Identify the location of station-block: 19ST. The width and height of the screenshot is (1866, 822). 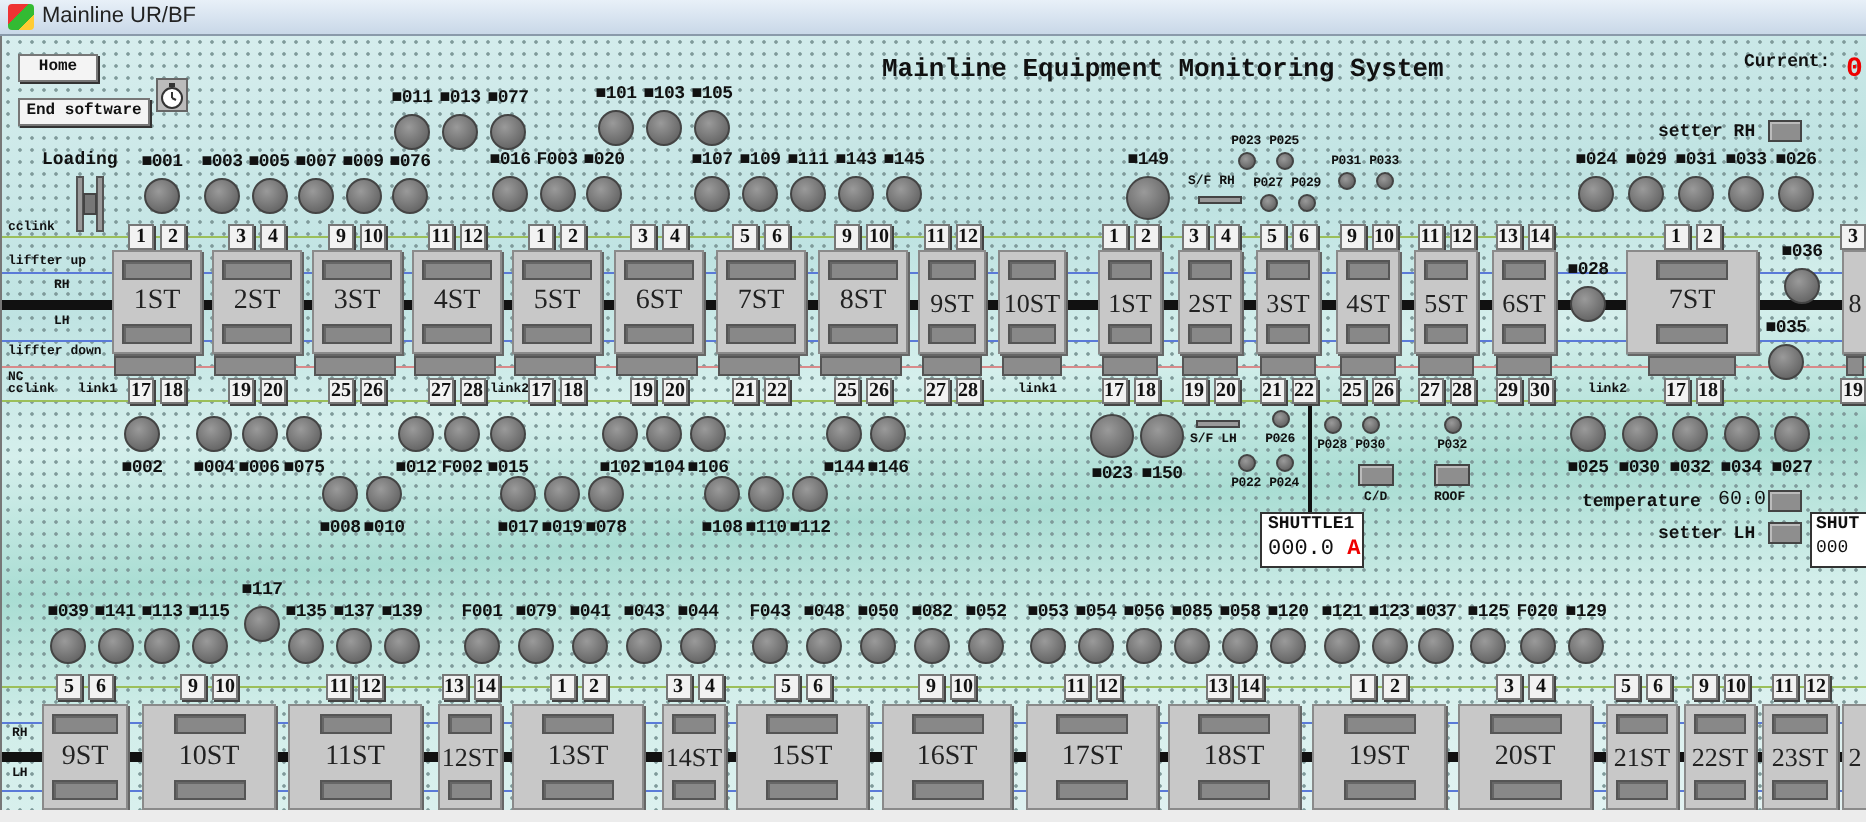
(1379, 757).